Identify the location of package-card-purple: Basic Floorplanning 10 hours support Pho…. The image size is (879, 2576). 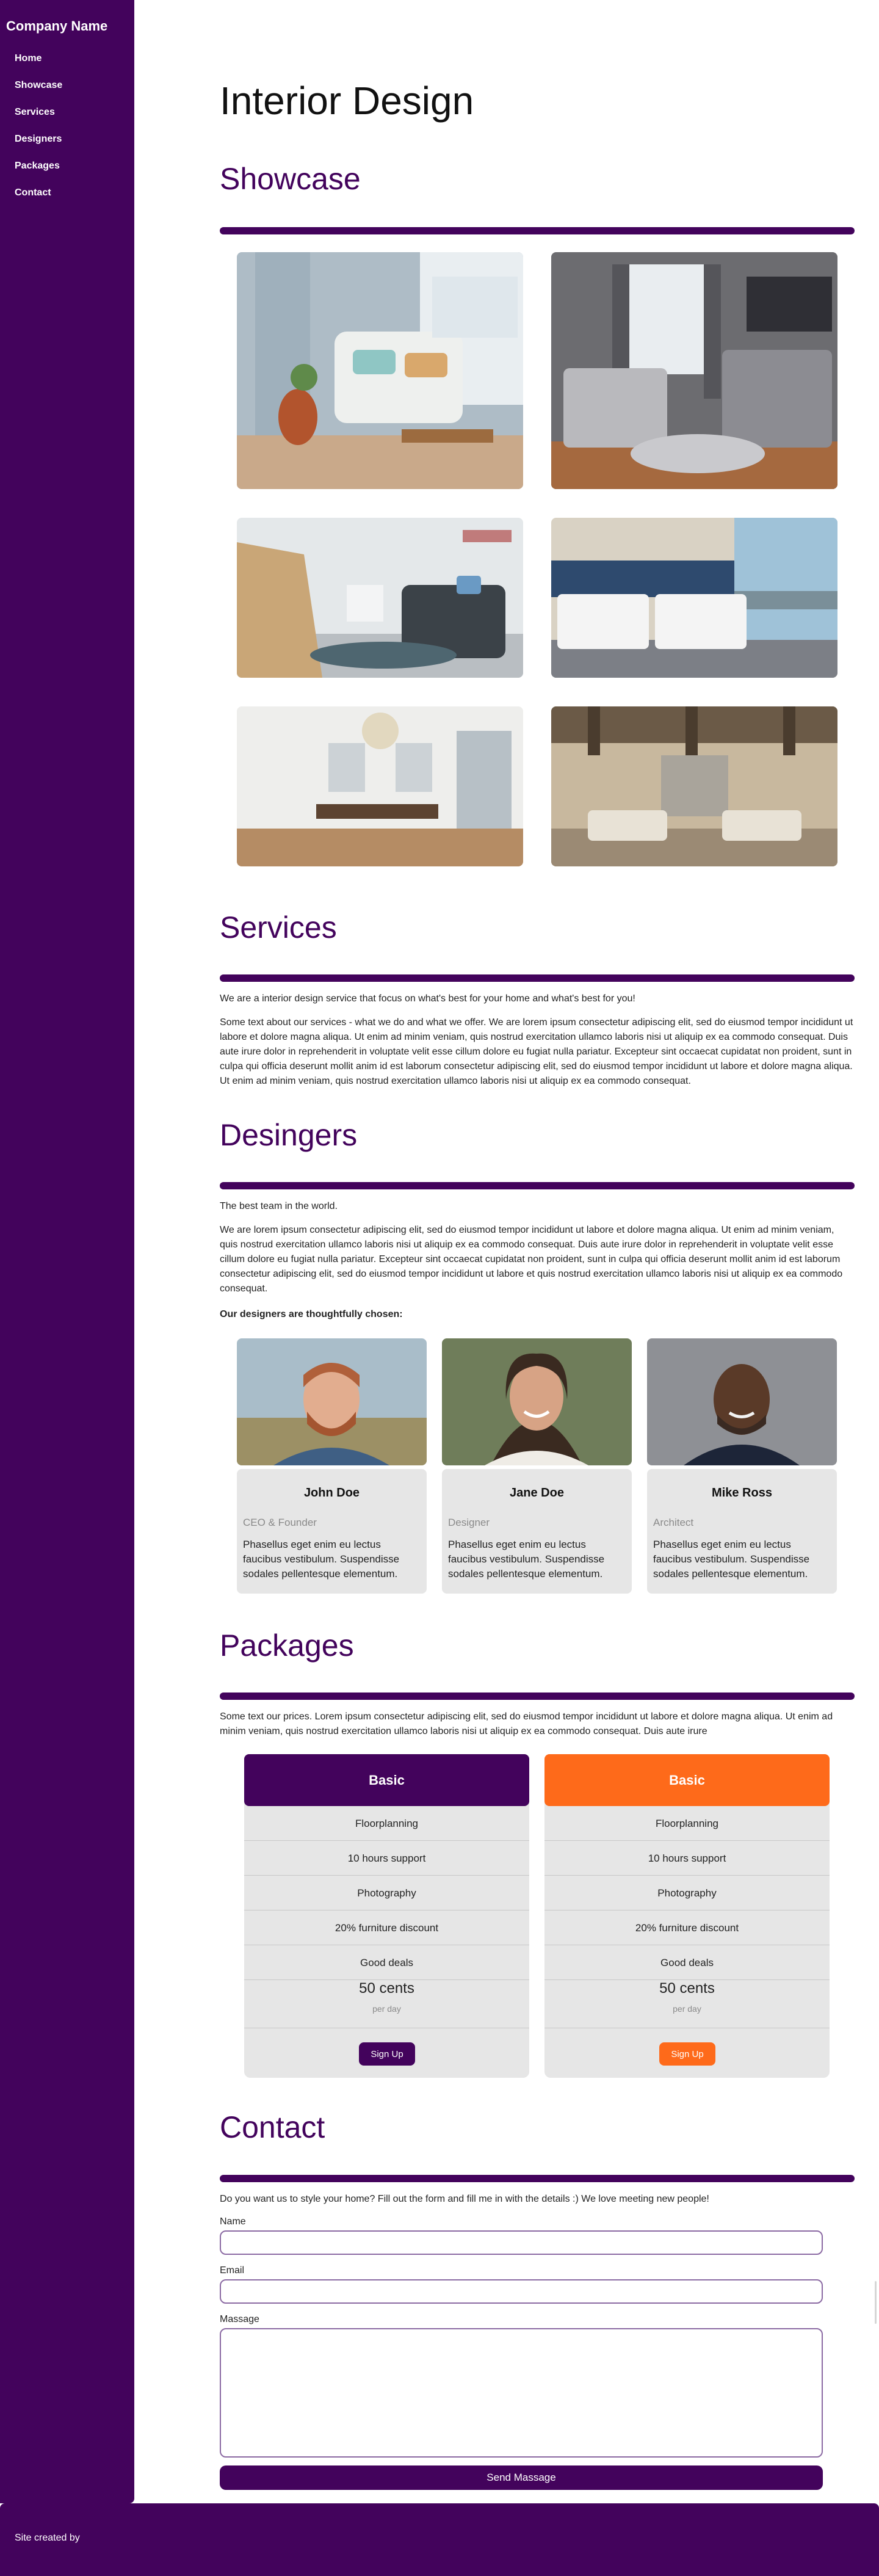
(386, 1916).